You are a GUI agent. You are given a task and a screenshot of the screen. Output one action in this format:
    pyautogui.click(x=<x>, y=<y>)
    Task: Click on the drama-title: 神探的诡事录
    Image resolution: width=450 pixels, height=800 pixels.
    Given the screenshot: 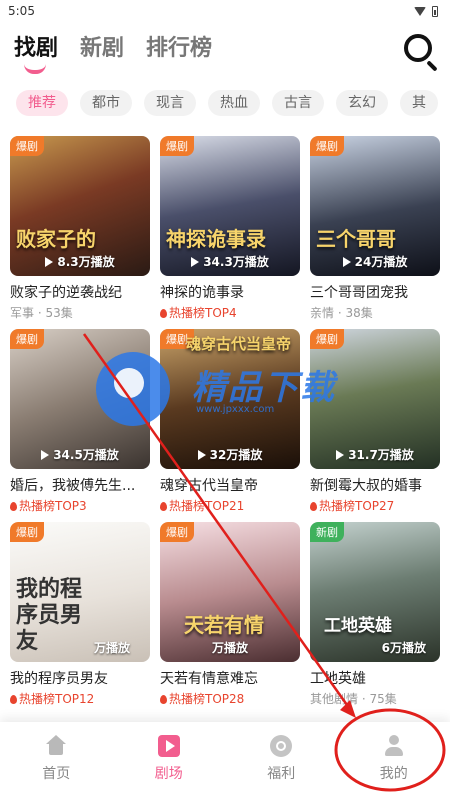 What is the action you would take?
    pyautogui.click(x=202, y=293)
    